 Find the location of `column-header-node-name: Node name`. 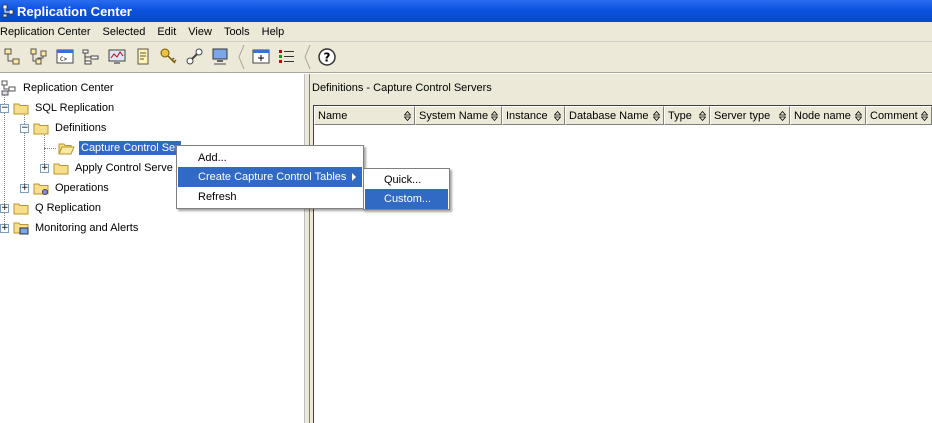

column-header-node-name: Node name is located at coordinates (828, 115).